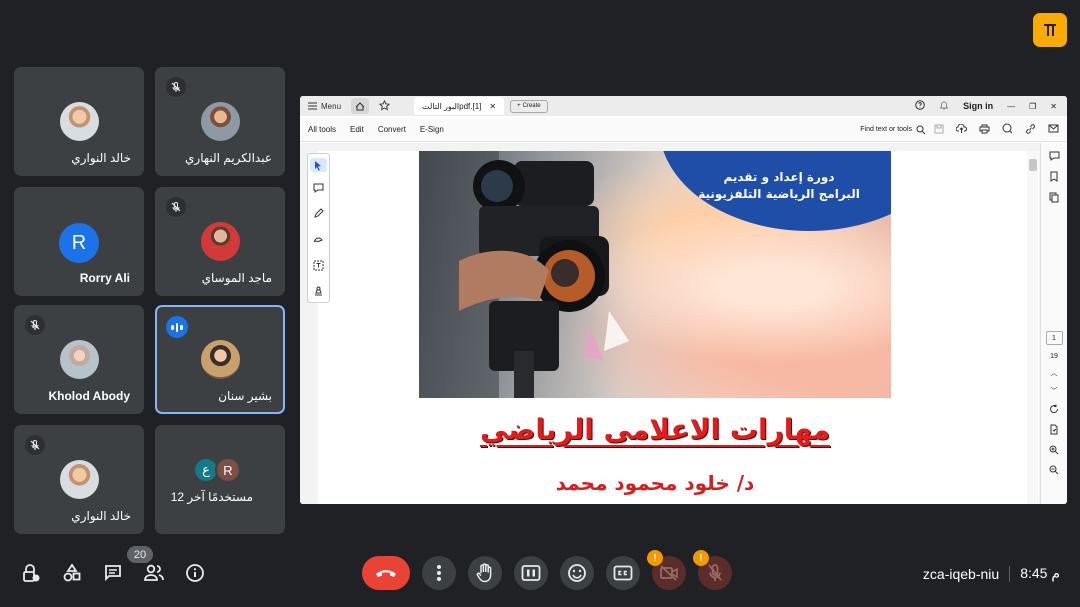 Image resolution: width=1080 pixels, height=607 pixels. What do you see at coordinates (384, 106) in the screenshot?
I see `star-icon` at bounding box center [384, 106].